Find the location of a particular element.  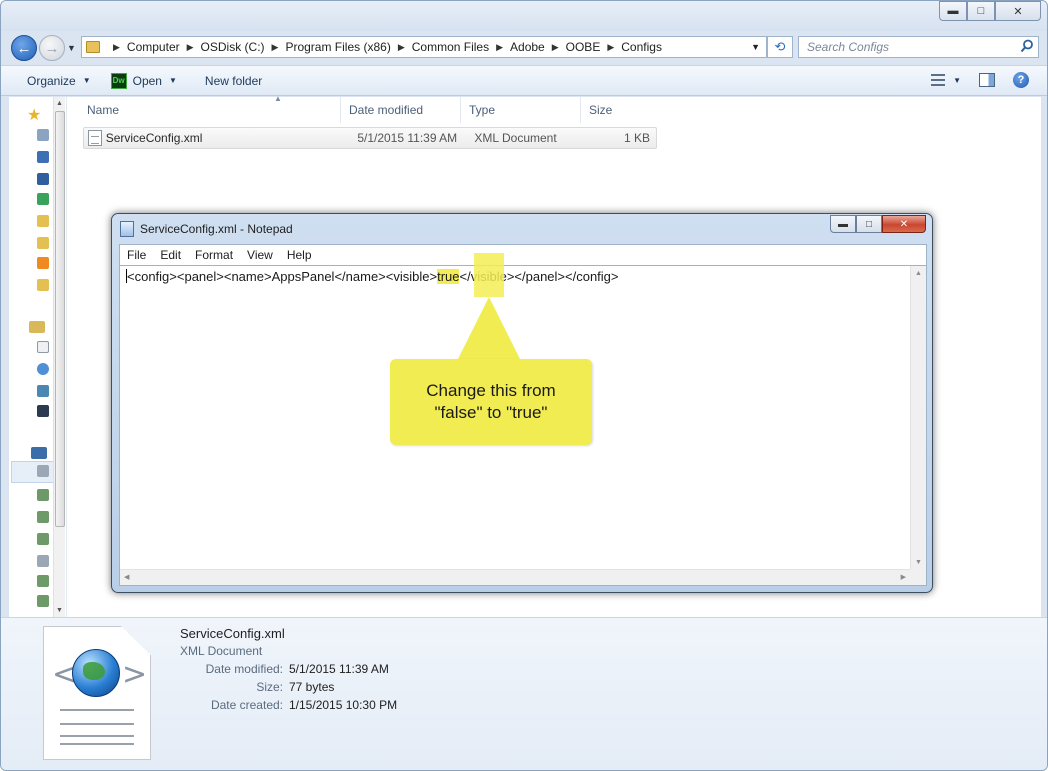

search-icon is located at coordinates (1027, 46).